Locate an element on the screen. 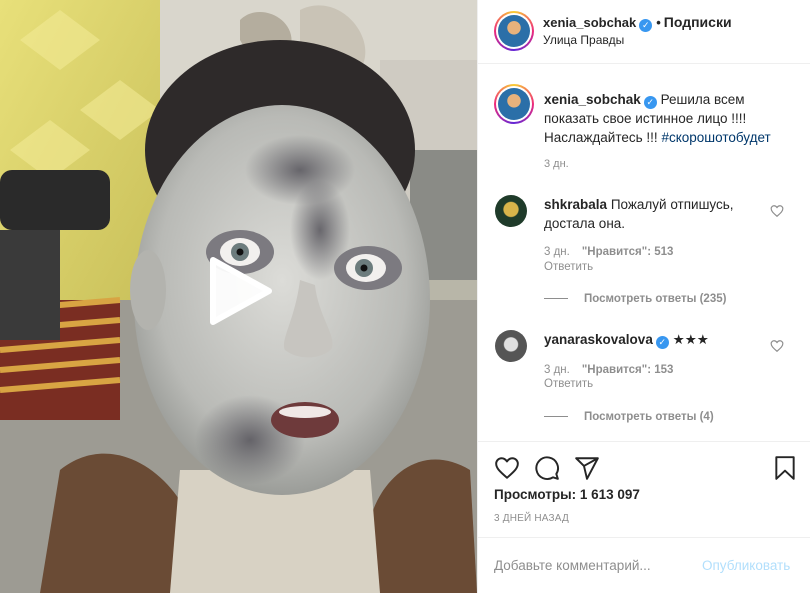 The width and height of the screenshot is (810, 593). bookmark-icon is located at coordinates (785, 468).